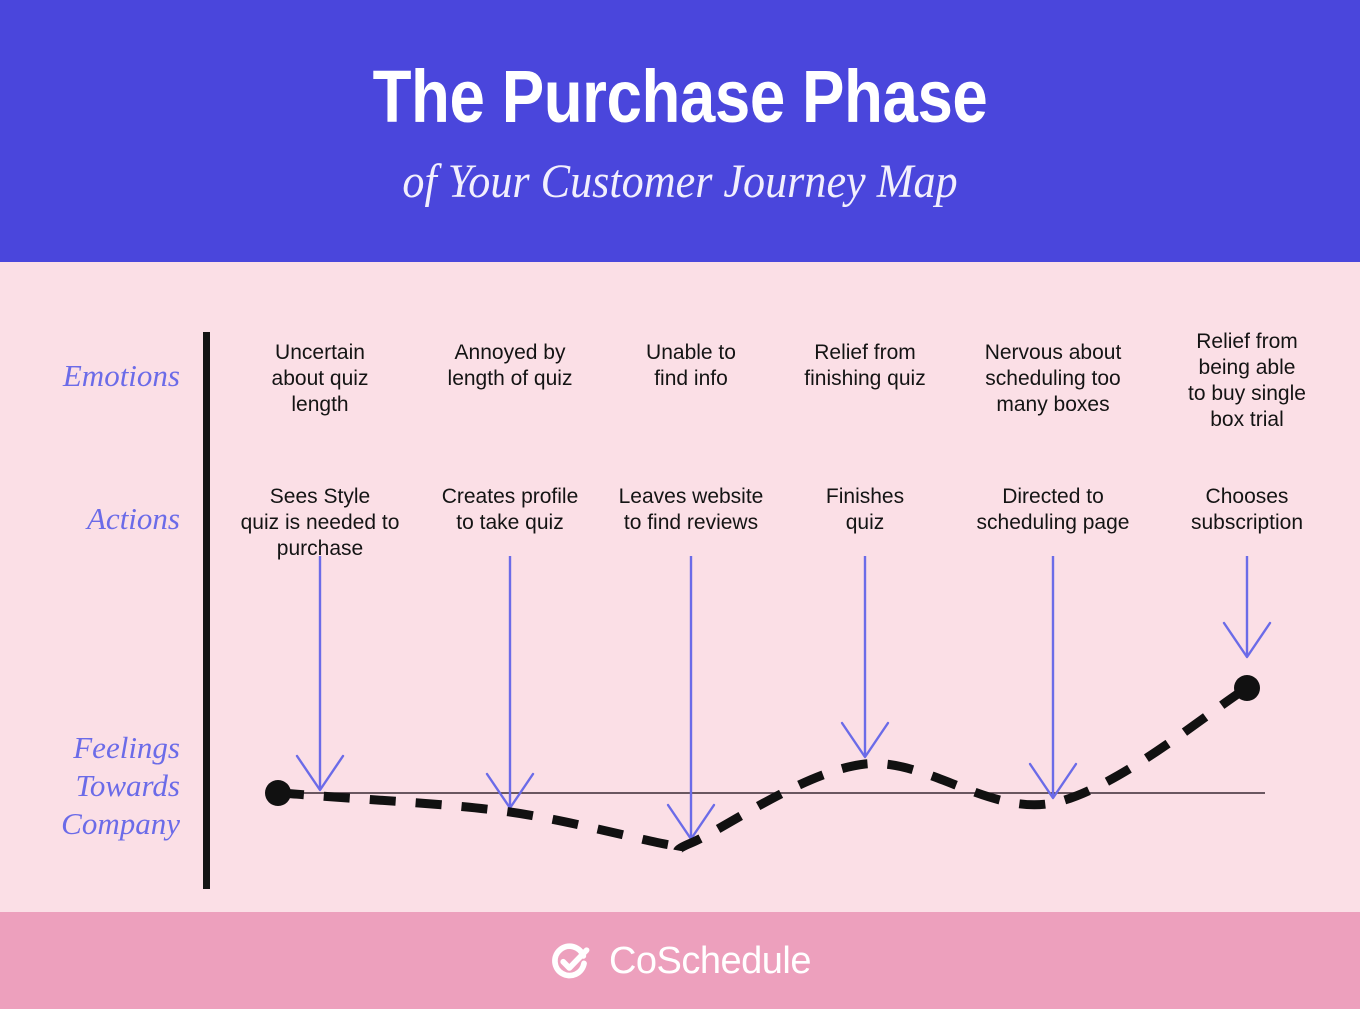 Image resolution: width=1360 pixels, height=1009 pixels. What do you see at coordinates (1053, 509) in the screenshot?
I see `action-text-5: Directed to scheduling page` at bounding box center [1053, 509].